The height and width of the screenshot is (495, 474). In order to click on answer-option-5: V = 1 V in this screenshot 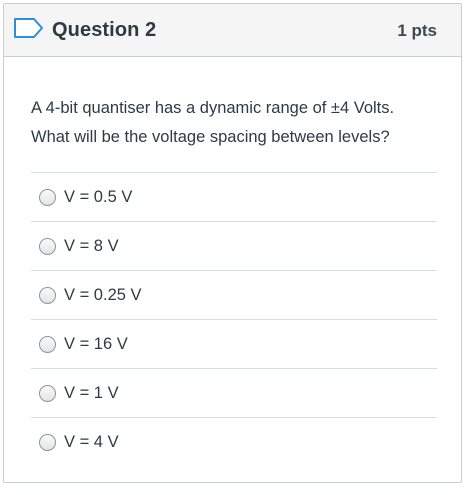, I will do `click(234, 393)`.